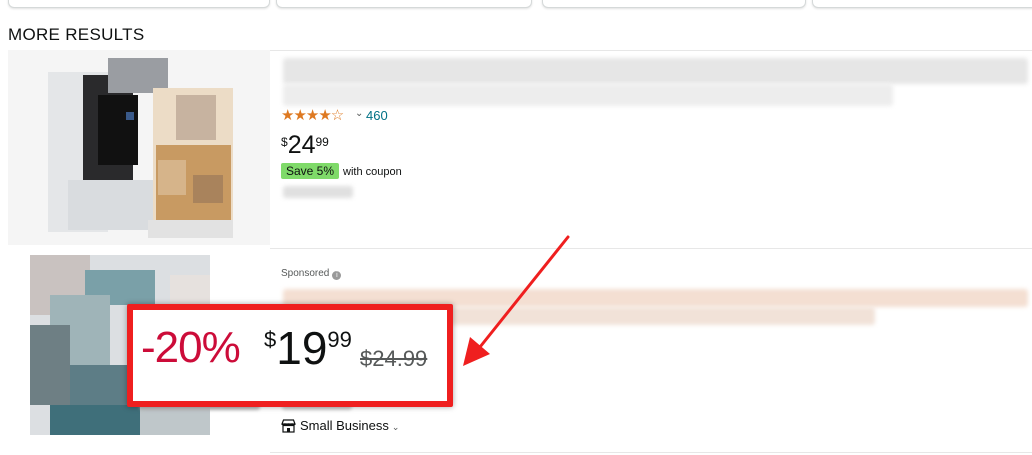 This screenshot has height=455, width=1032. What do you see at coordinates (372, 172) in the screenshot?
I see `coupon-text: with coupon` at bounding box center [372, 172].